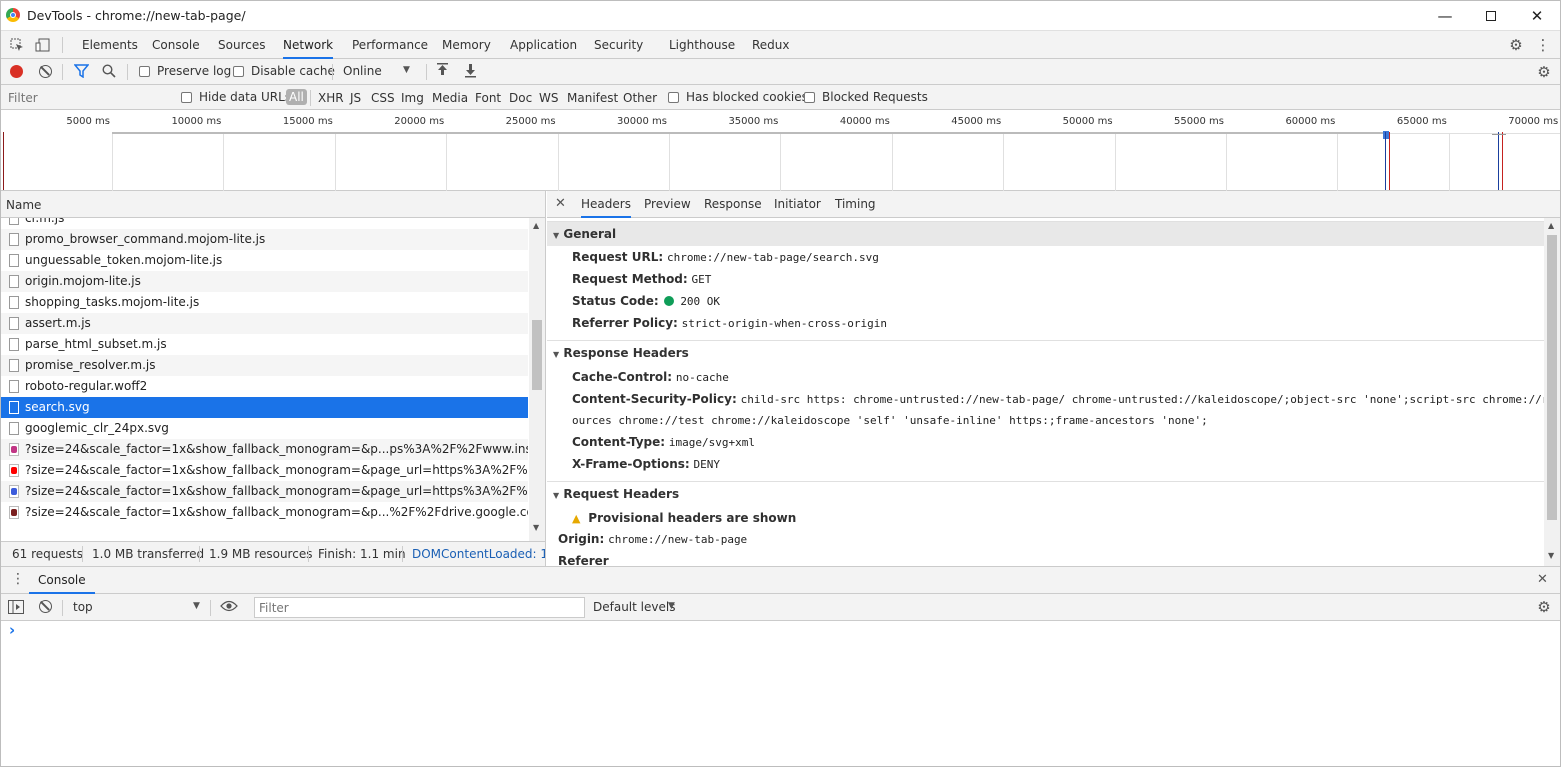 This screenshot has height=767, width=1561. What do you see at coordinates (1516, 45) in the screenshot?
I see `settings-gear-icon: ⚙` at bounding box center [1516, 45].